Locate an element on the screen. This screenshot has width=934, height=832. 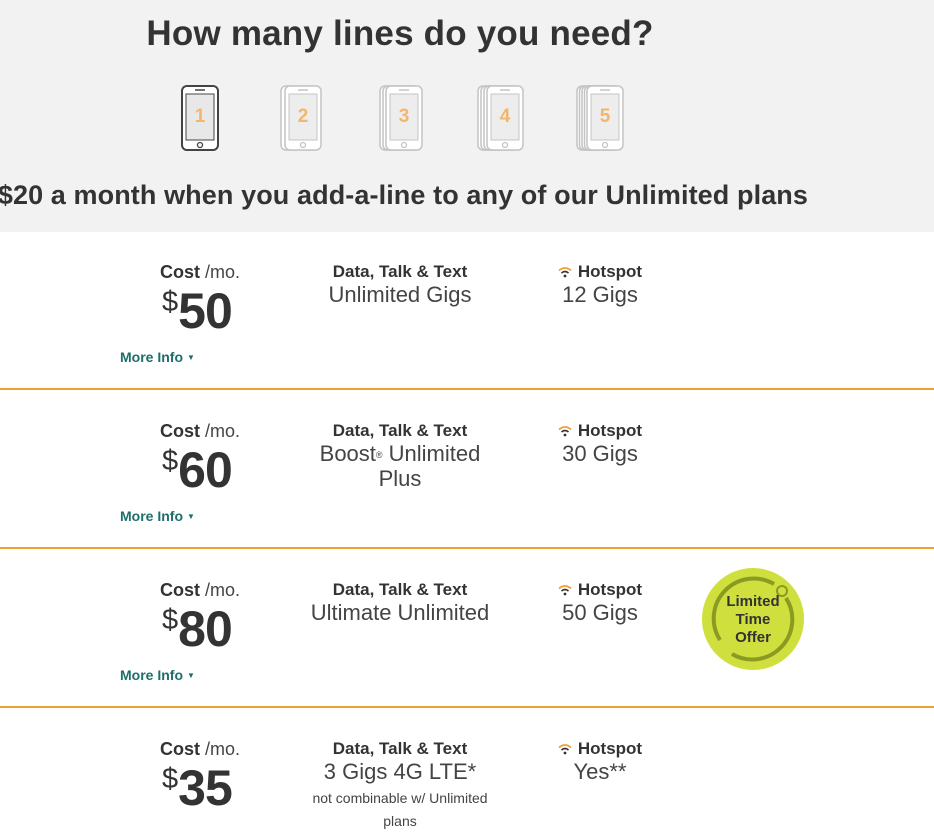
hotspot: Hotspot Yes** is located at coordinates (600, 761).